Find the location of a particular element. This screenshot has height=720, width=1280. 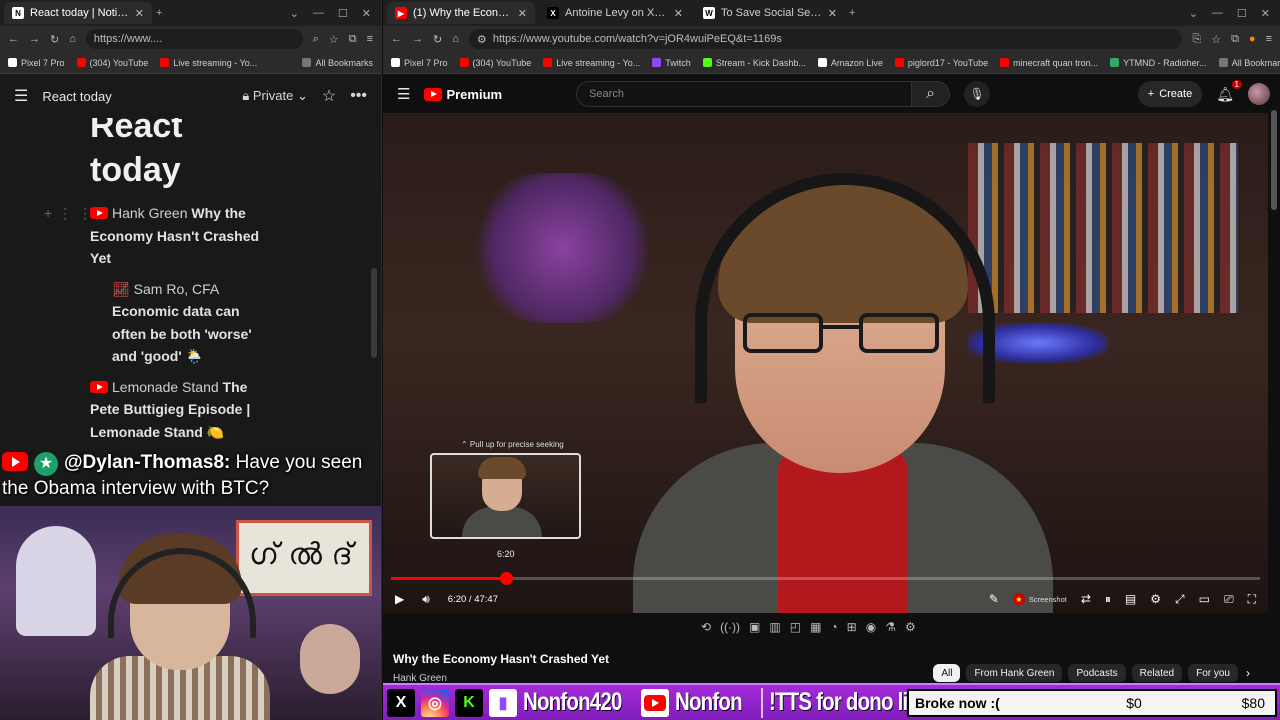

chip-all: All is located at coordinates (947, 673).